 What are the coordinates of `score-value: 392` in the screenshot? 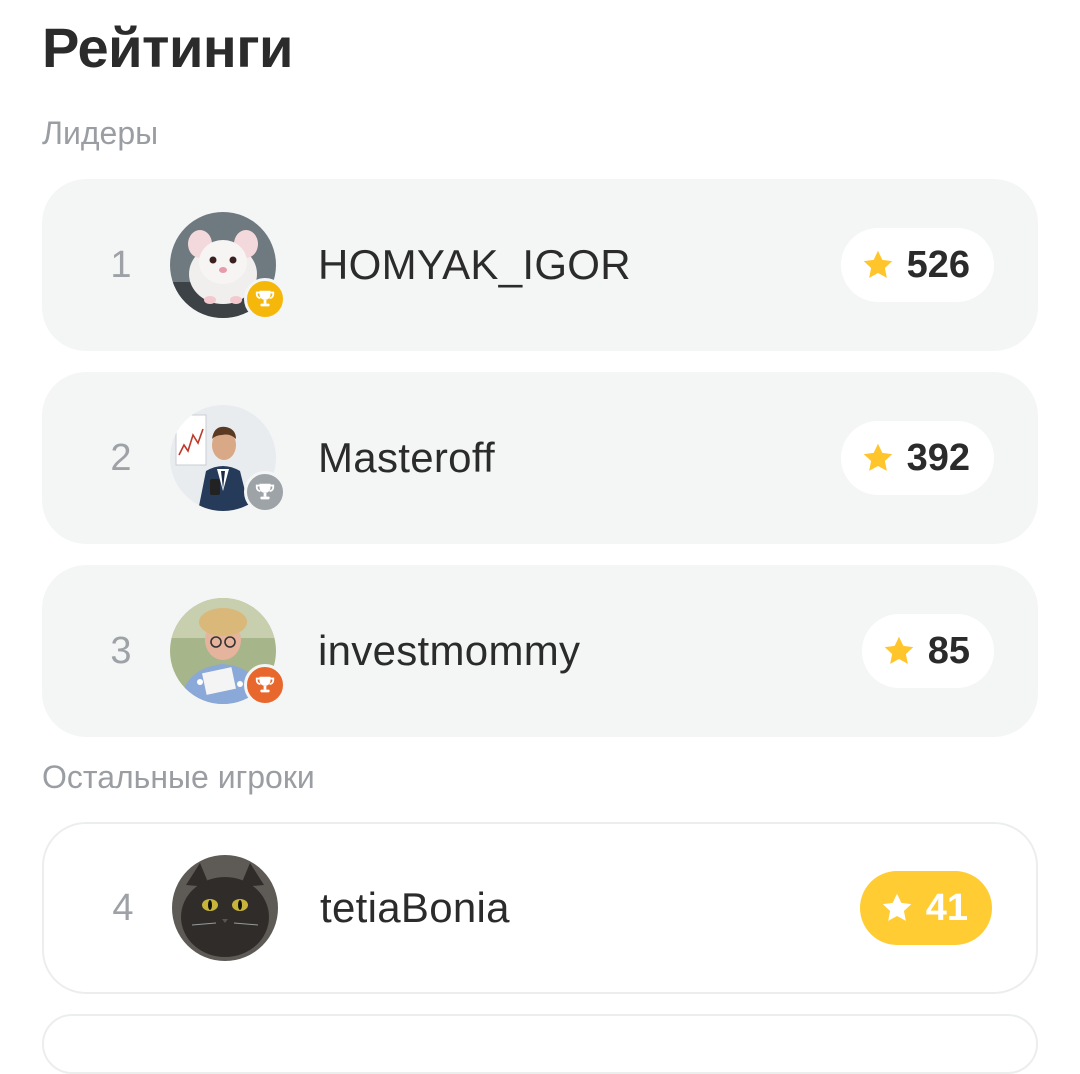 It's located at (938, 457).